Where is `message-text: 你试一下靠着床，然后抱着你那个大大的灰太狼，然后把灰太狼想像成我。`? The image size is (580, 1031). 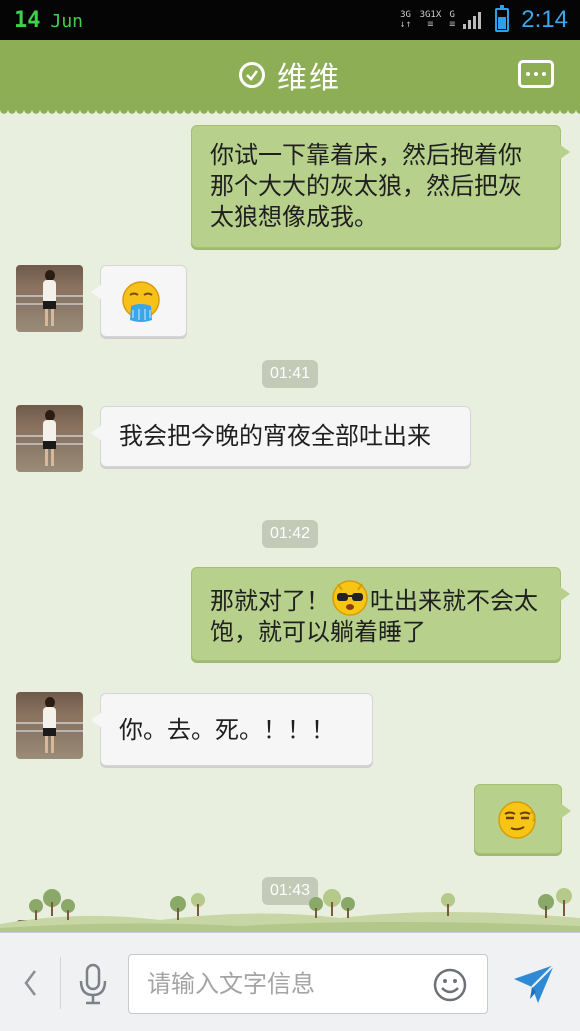 message-text: 你试一下靠着床，然后抱着你那个大大的灰太狼，然后把灰太狼想像成我。 is located at coordinates (366, 186).